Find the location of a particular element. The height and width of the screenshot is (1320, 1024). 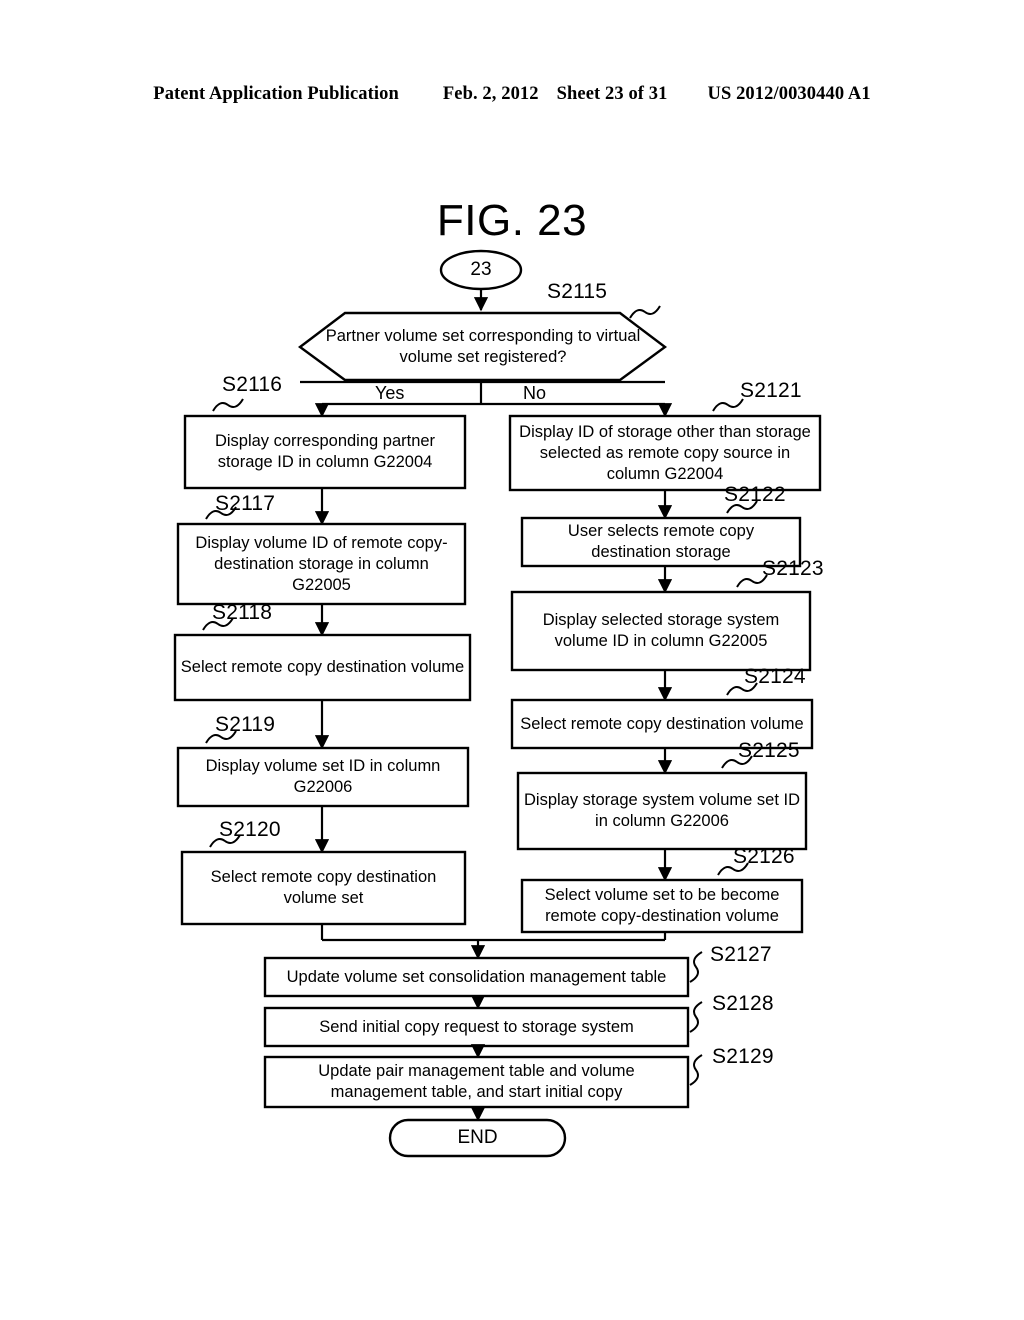

decision-hexagon-s2115 is located at coordinates (482, 346).